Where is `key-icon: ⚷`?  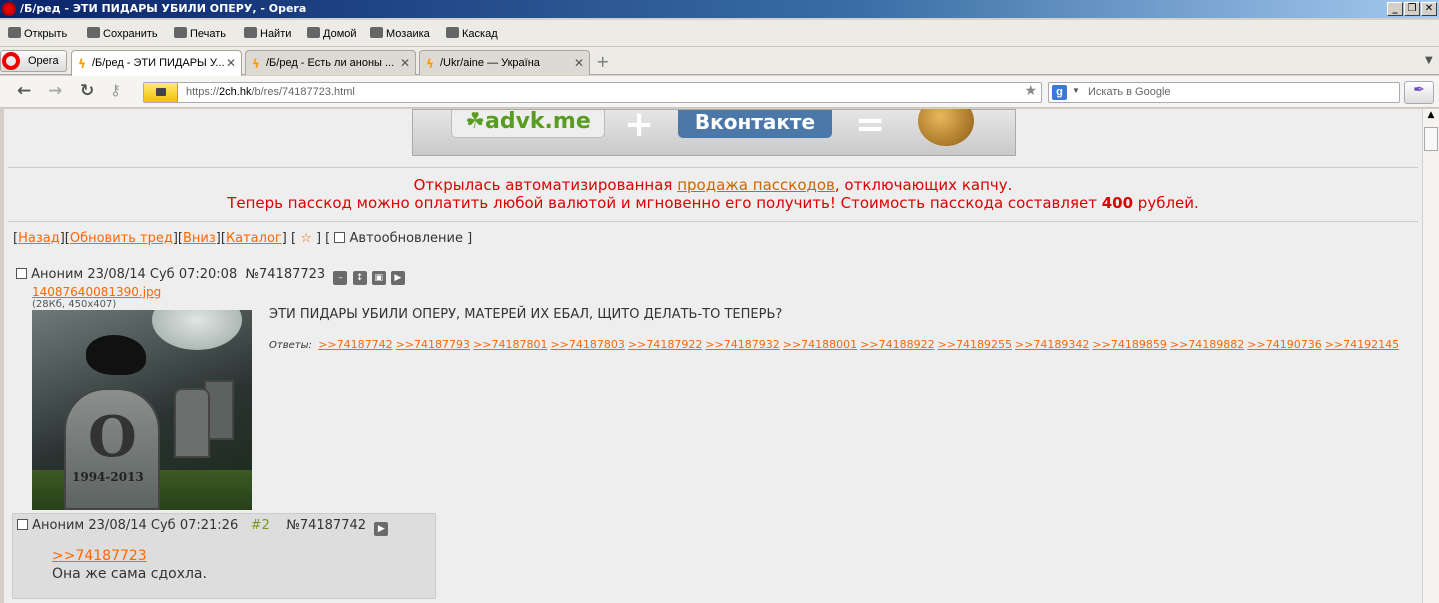
key-icon: ⚷ is located at coordinates (115, 90).